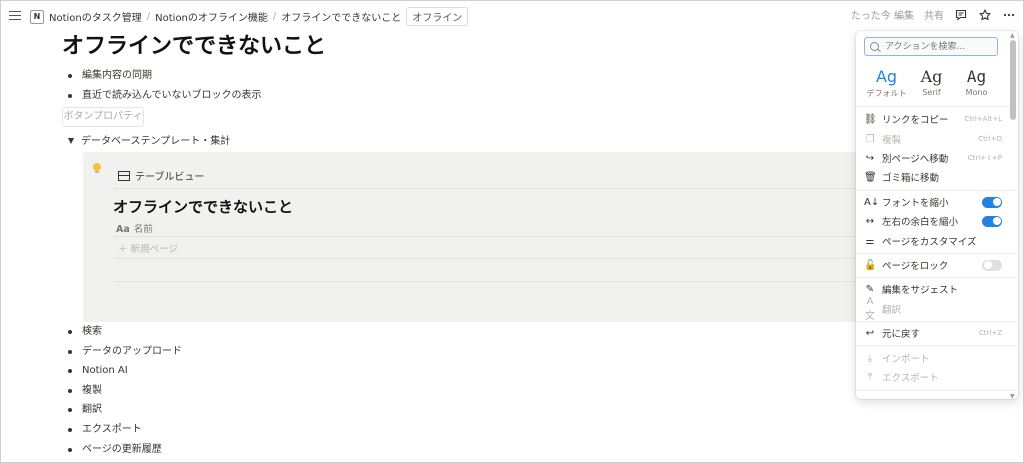 Image resolution: width=1024 pixels, height=463 pixels. What do you see at coordinates (194, 44) in the screenshot?
I see `page-title: オフラインでできないこと` at bounding box center [194, 44].